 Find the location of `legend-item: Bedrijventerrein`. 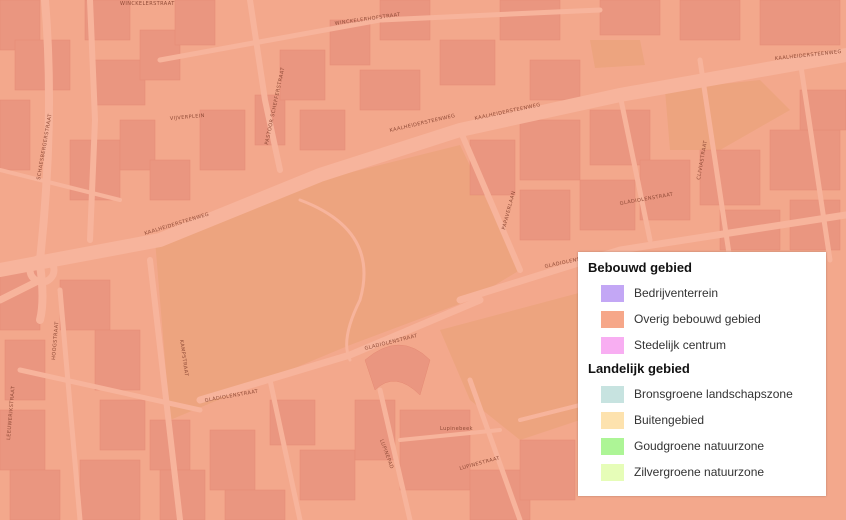

legend-item: Bedrijventerrein is located at coordinates (702, 293).